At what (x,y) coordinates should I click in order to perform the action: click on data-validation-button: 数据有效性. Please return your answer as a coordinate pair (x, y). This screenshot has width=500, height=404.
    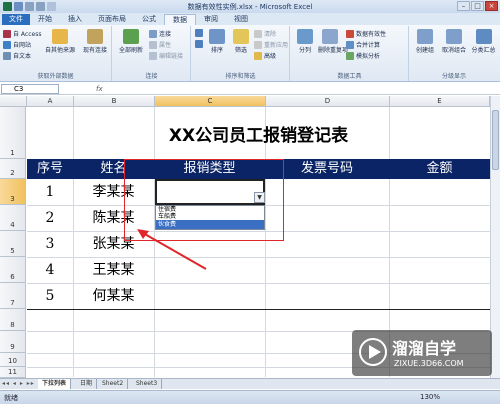
    Looking at the image, I should click on (366, 33).